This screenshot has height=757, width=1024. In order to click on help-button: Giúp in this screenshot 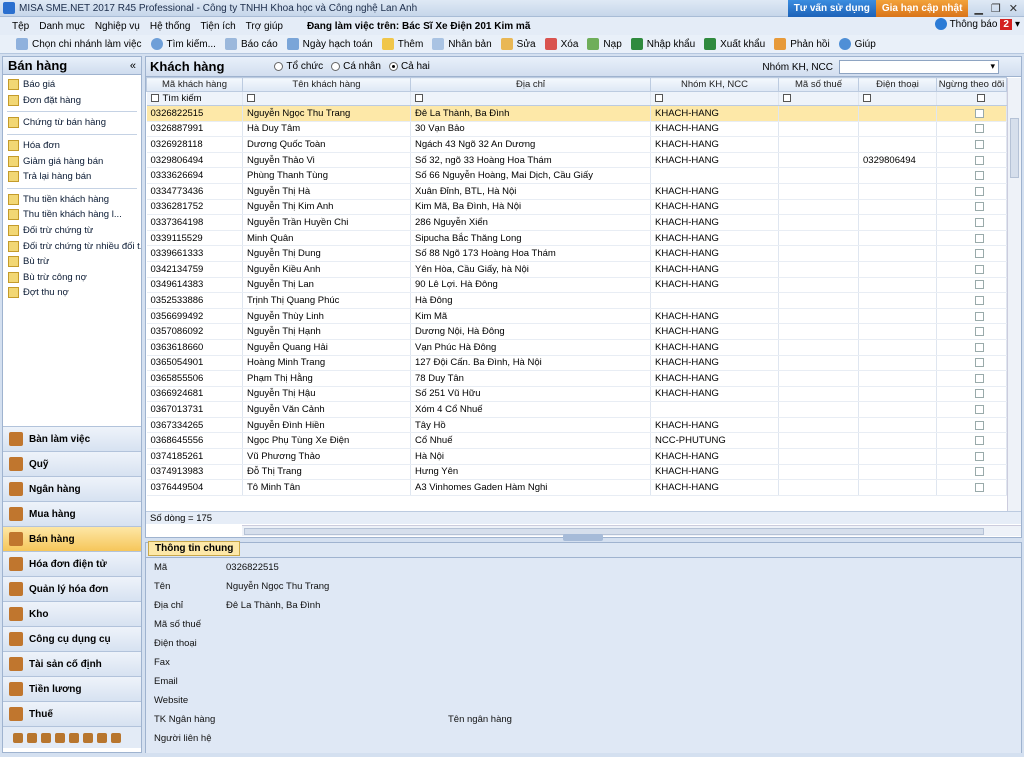, I will do `click(857, 44)`.